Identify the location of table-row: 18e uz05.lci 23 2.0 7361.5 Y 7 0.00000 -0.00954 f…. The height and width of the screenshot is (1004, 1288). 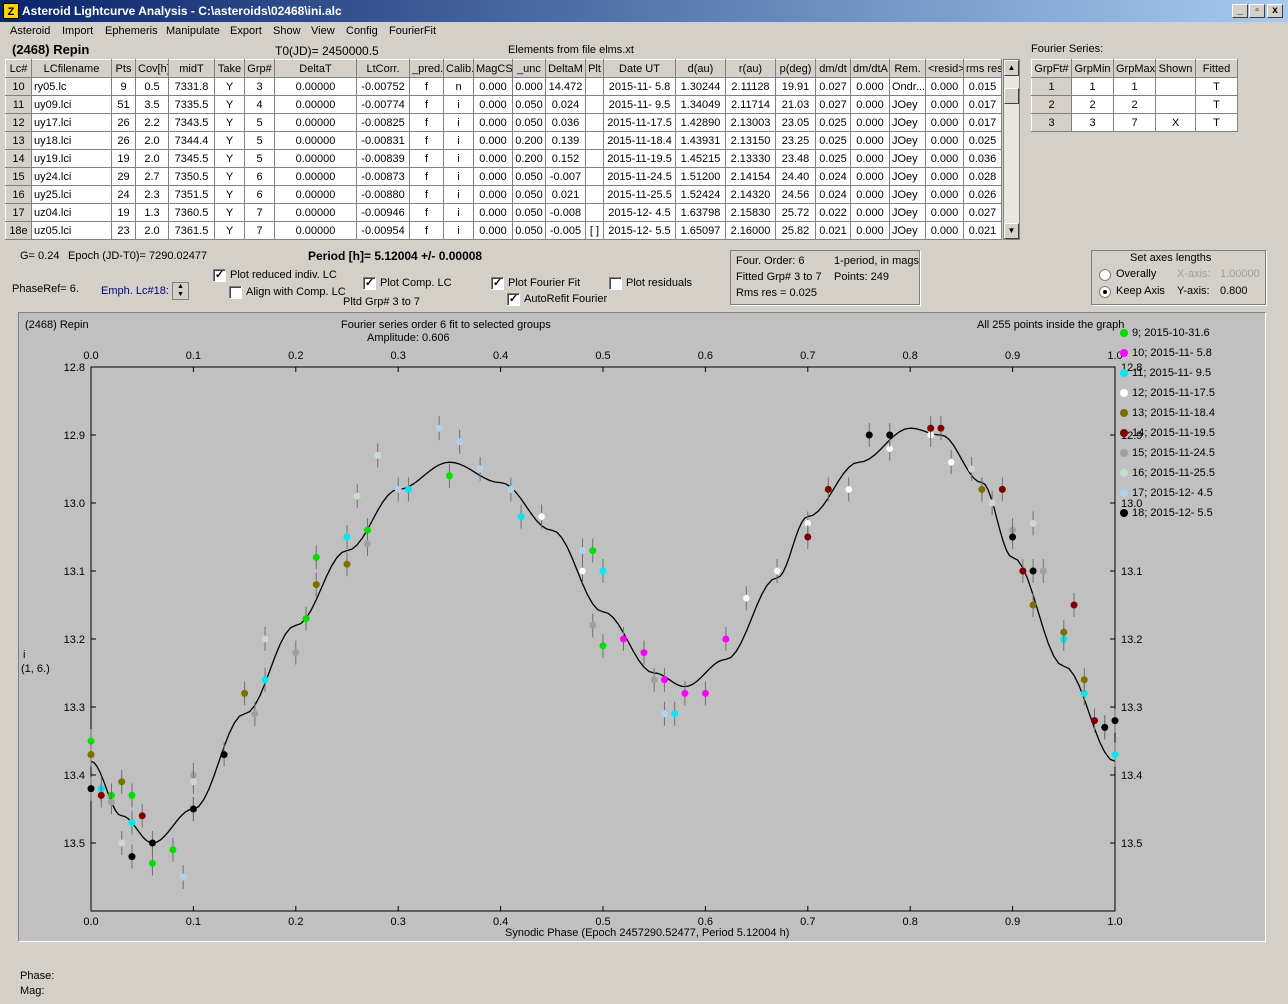
(503, 230).